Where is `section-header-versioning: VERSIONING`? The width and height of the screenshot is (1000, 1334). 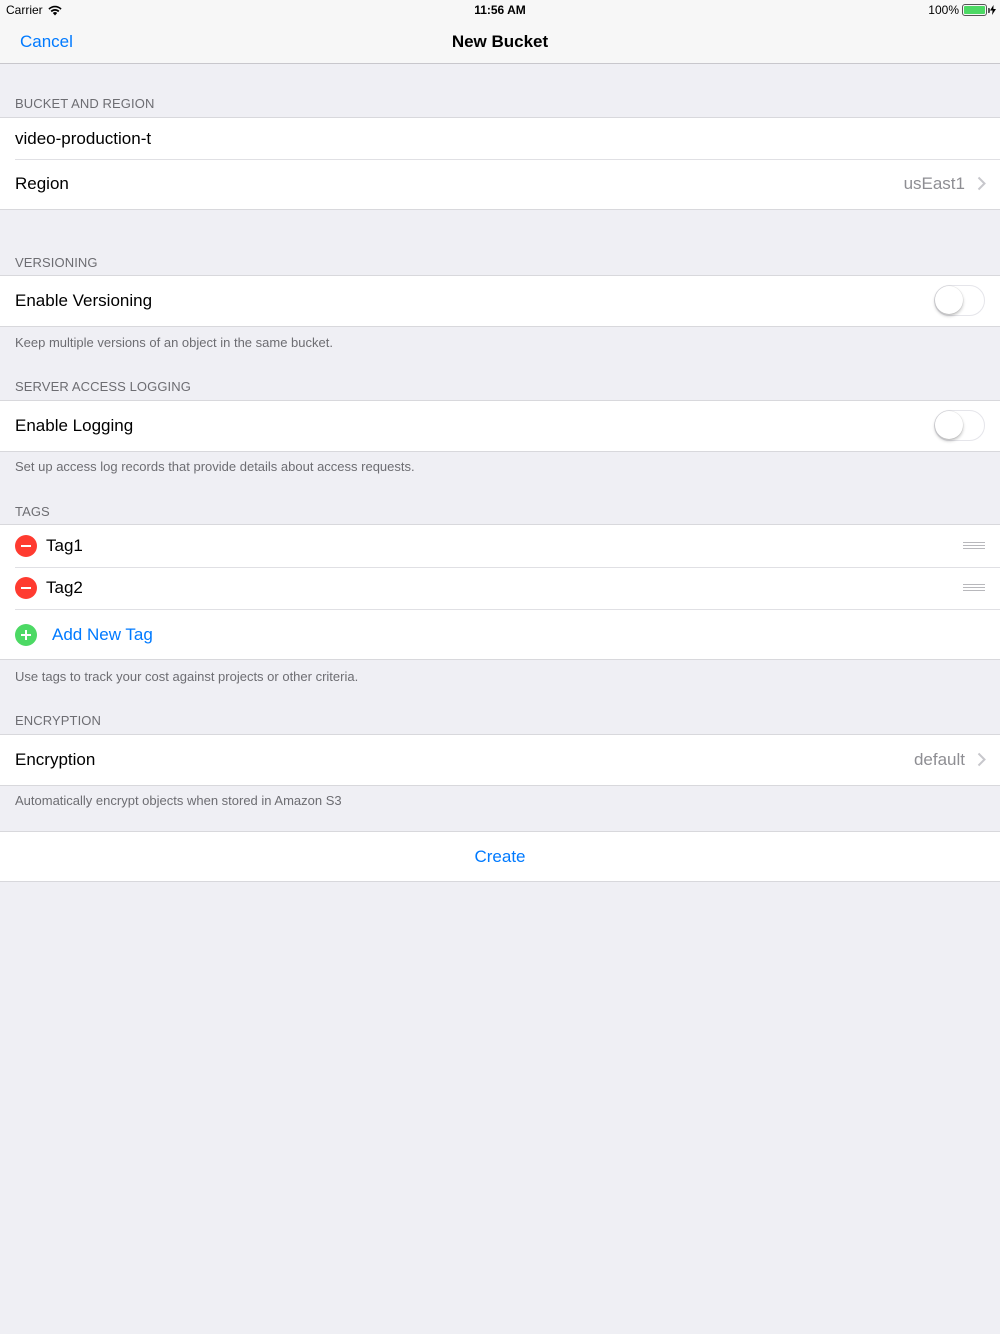
section-header-versioning: VERSIONING is located at coordinates (56, 262).